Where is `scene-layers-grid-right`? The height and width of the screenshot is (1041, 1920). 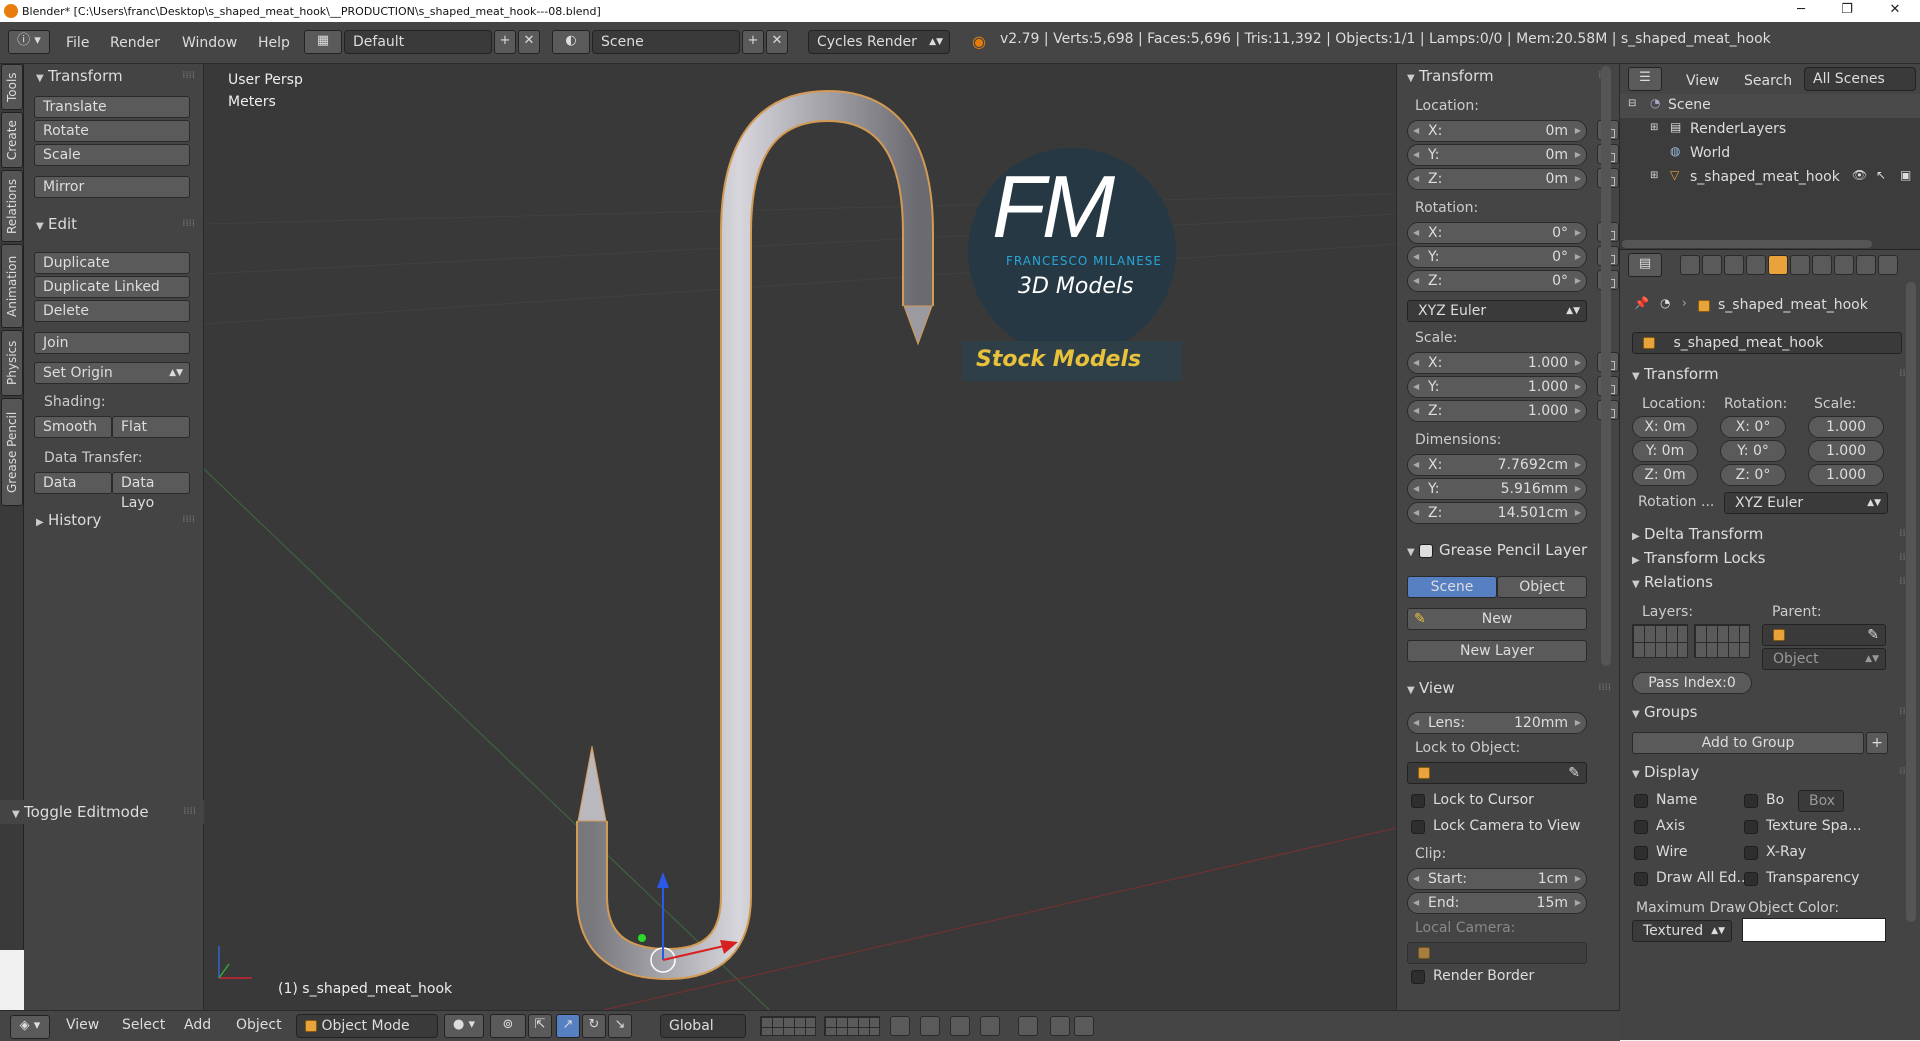 scene-layers-grid-right is located at coordinates (852, 1026).